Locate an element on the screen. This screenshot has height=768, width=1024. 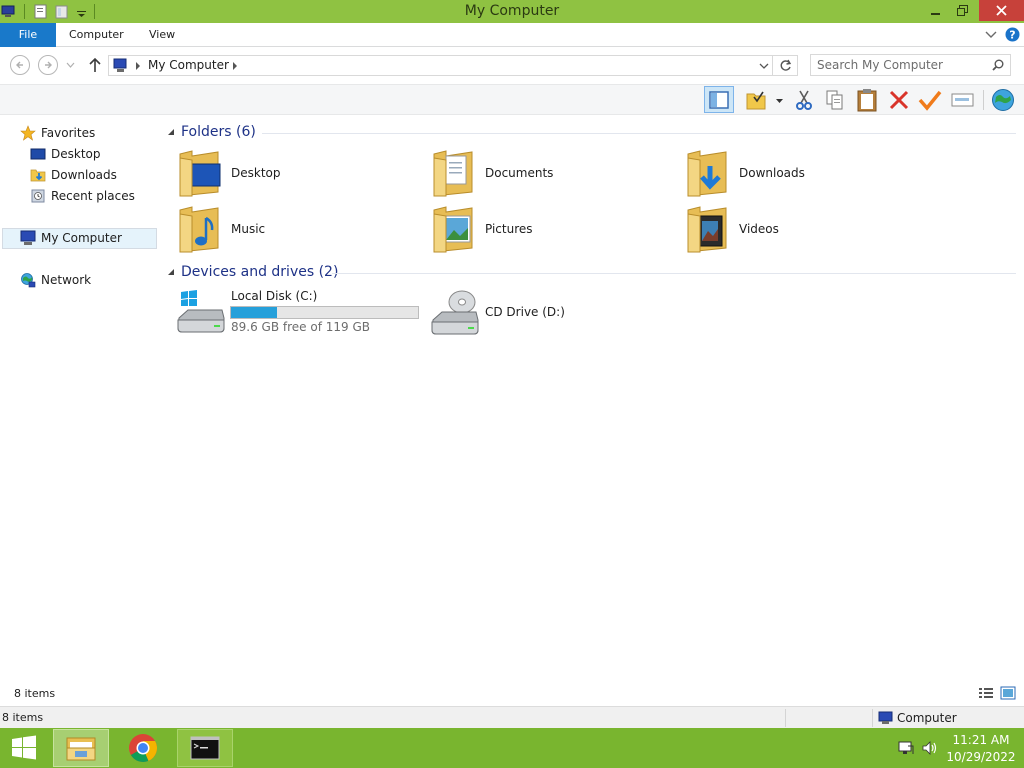
tab-file: File is located at coordinates (28, 35).